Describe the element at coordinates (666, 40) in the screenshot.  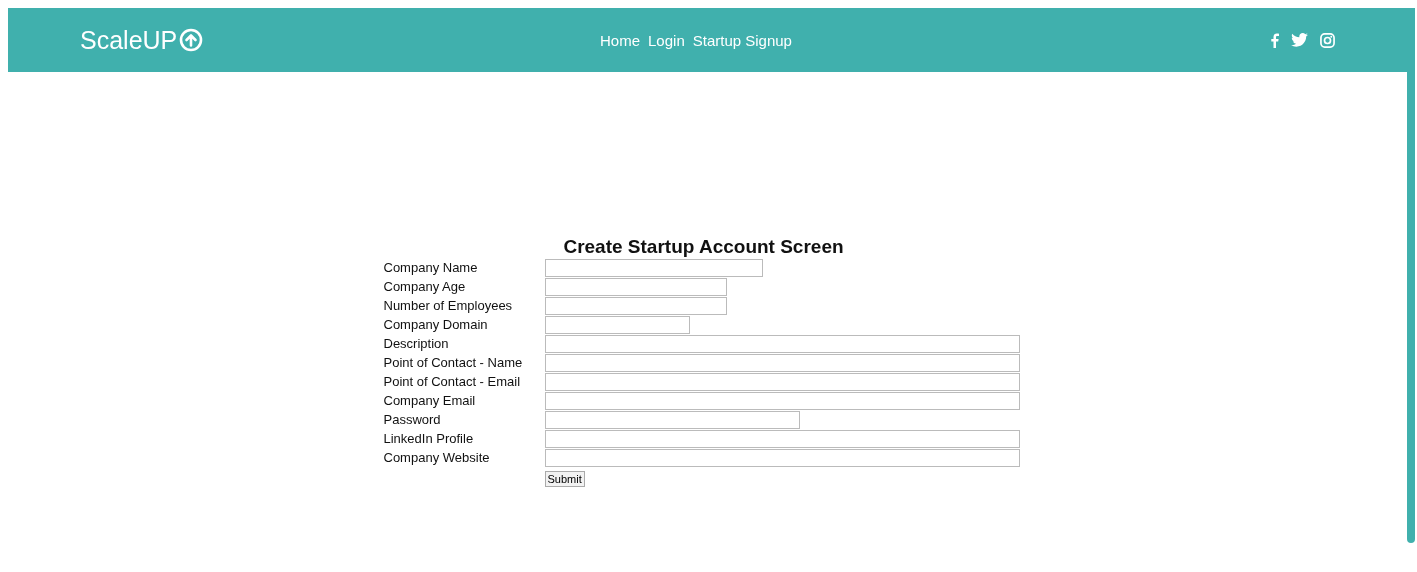
I see `nav-link: Login` at that location.